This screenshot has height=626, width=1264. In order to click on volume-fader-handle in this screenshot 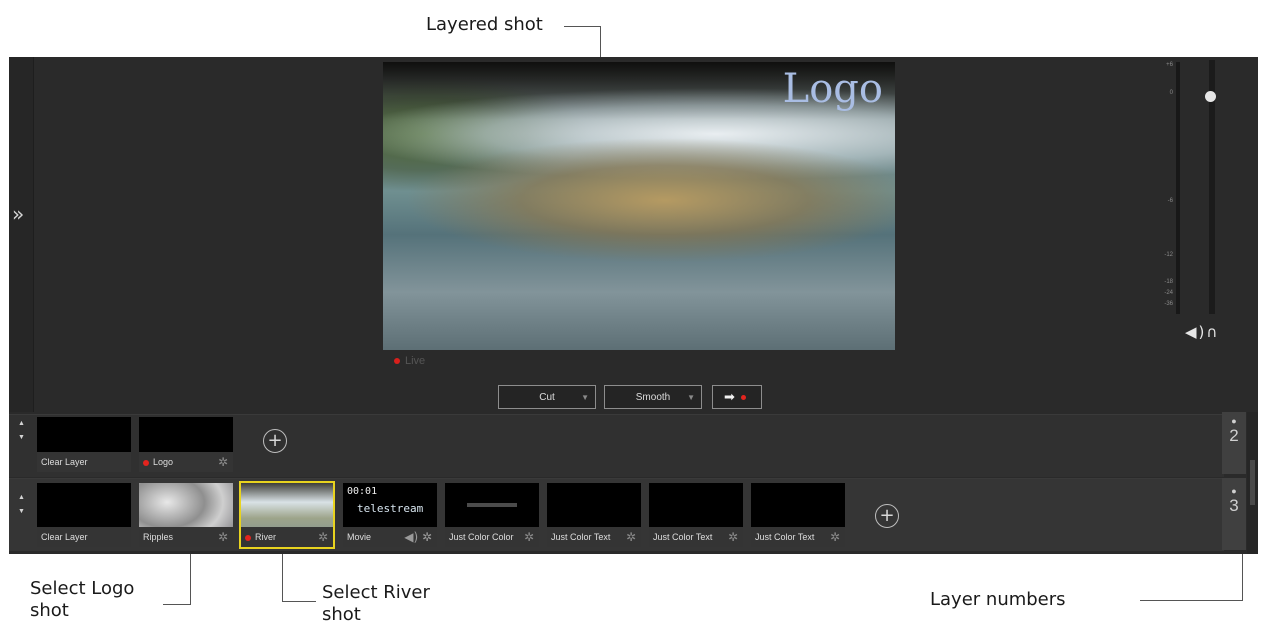, I will do `click(1210, 96)`.